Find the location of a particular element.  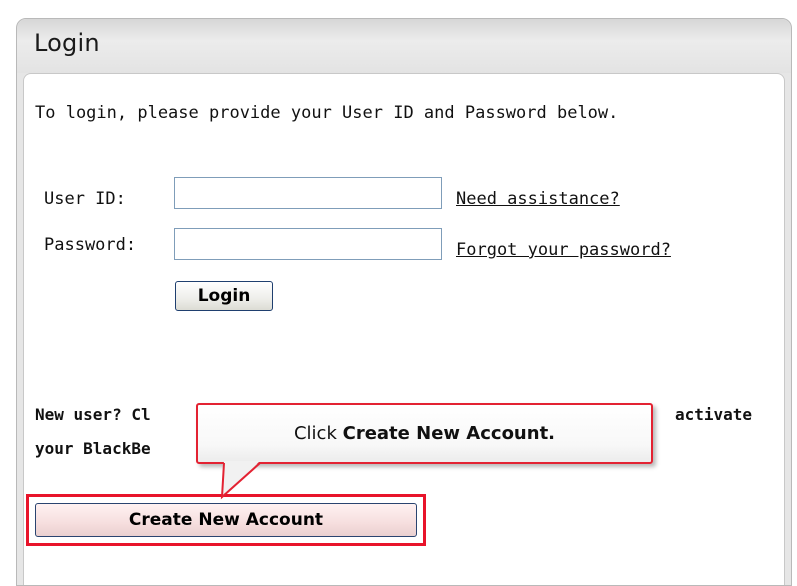

password-label: Password: is located at coordinates (90, 245).